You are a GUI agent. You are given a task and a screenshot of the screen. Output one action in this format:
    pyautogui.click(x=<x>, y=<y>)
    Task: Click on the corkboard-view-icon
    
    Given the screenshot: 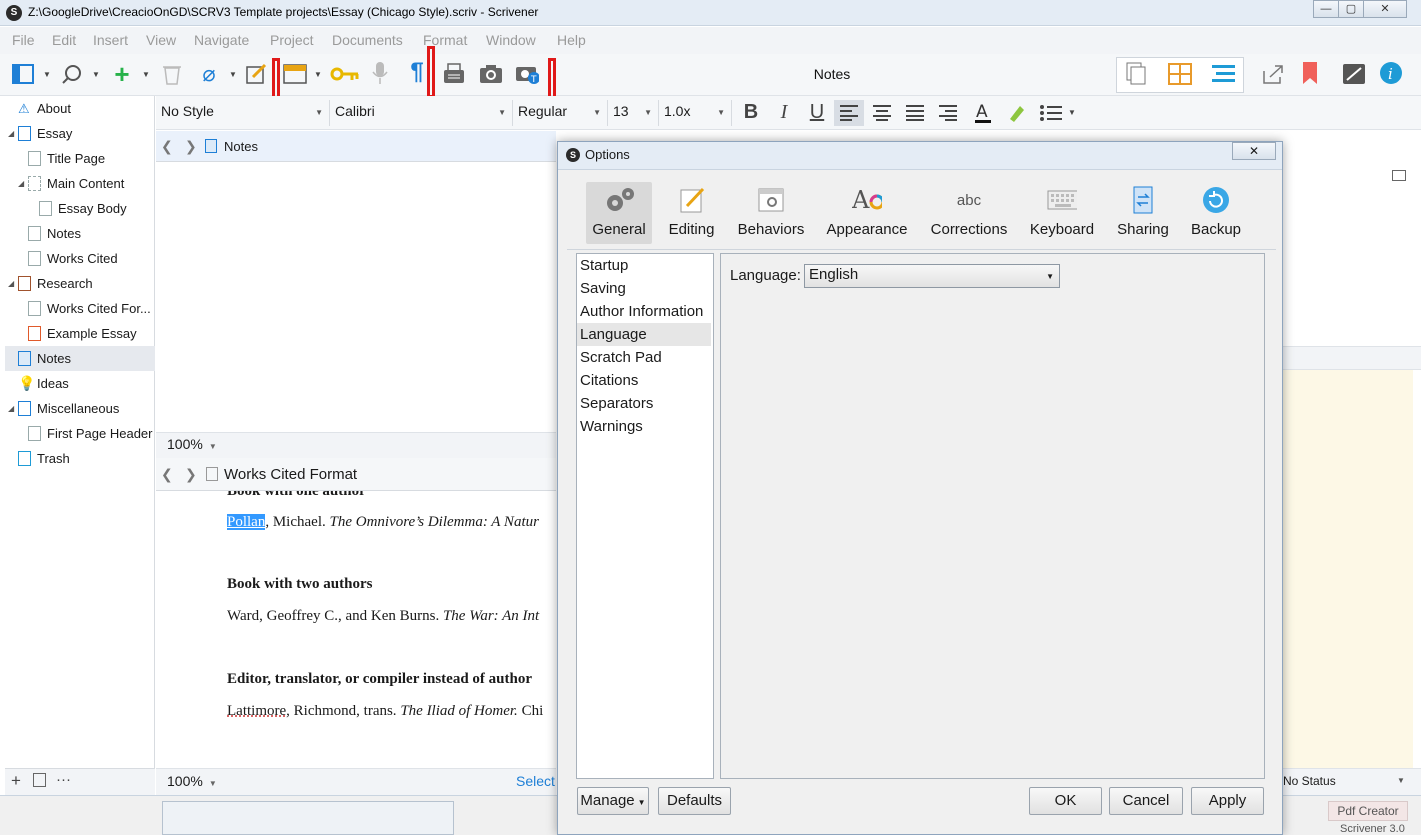 What is the action you would take?
    pyautogui.click(x=1180, y=74)
    